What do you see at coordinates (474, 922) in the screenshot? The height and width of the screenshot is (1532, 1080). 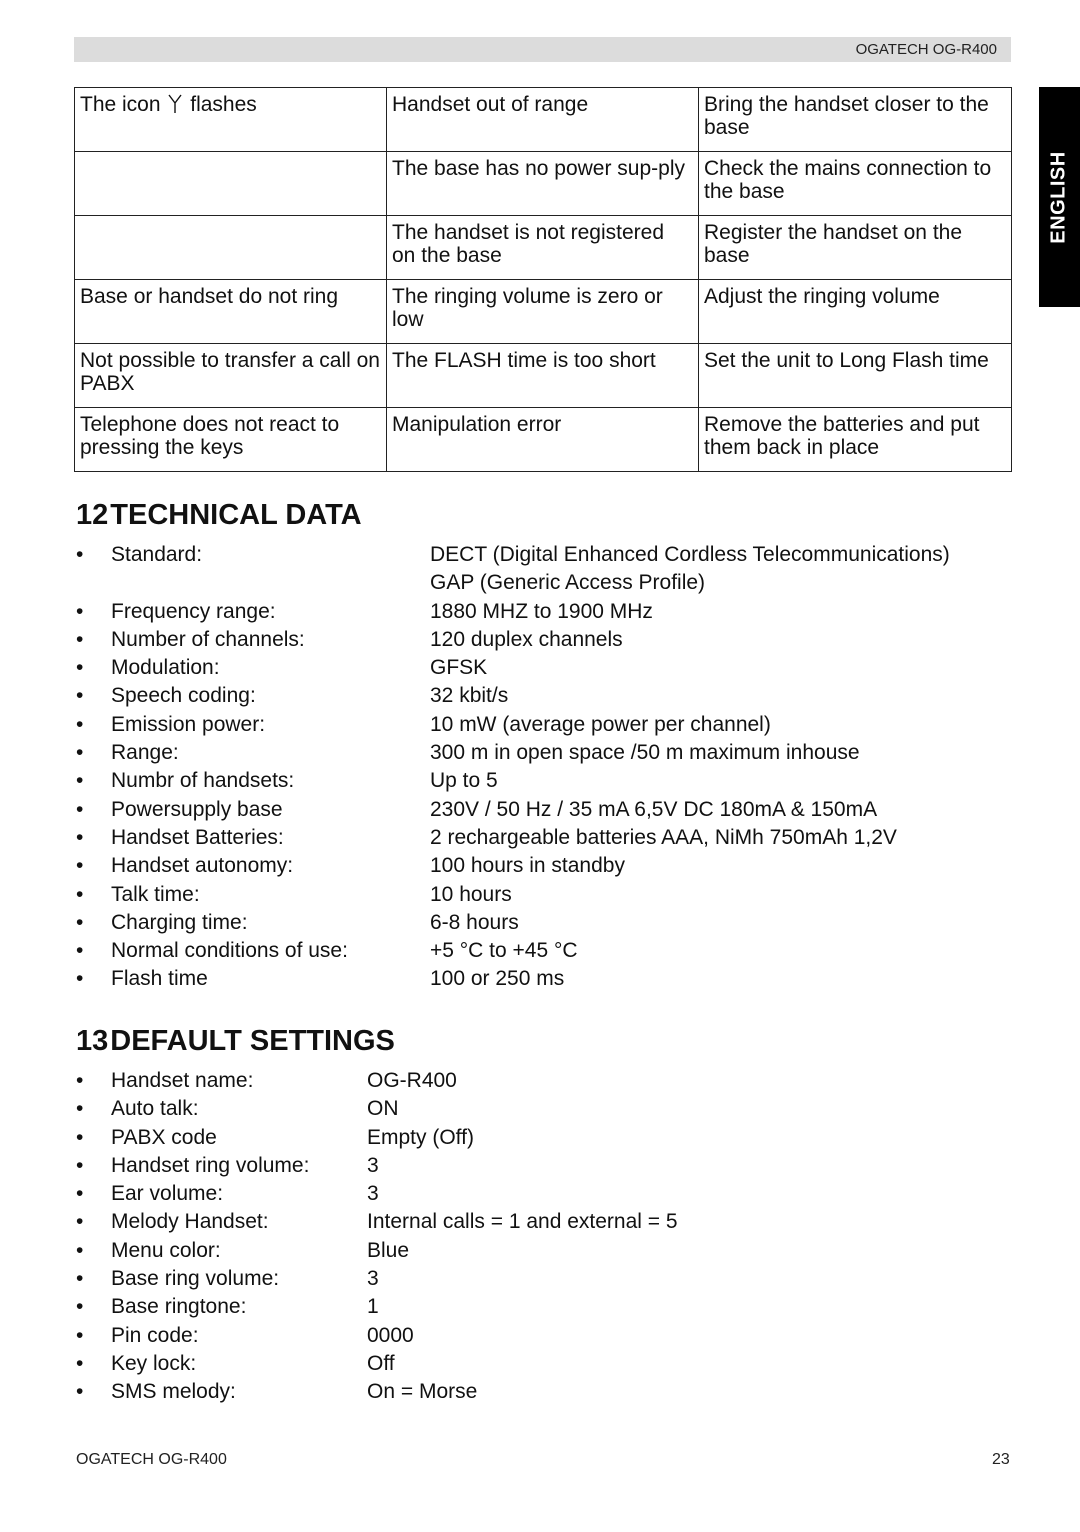 I see `item-value: 6-8 hours` at bounding box center [474, 922].